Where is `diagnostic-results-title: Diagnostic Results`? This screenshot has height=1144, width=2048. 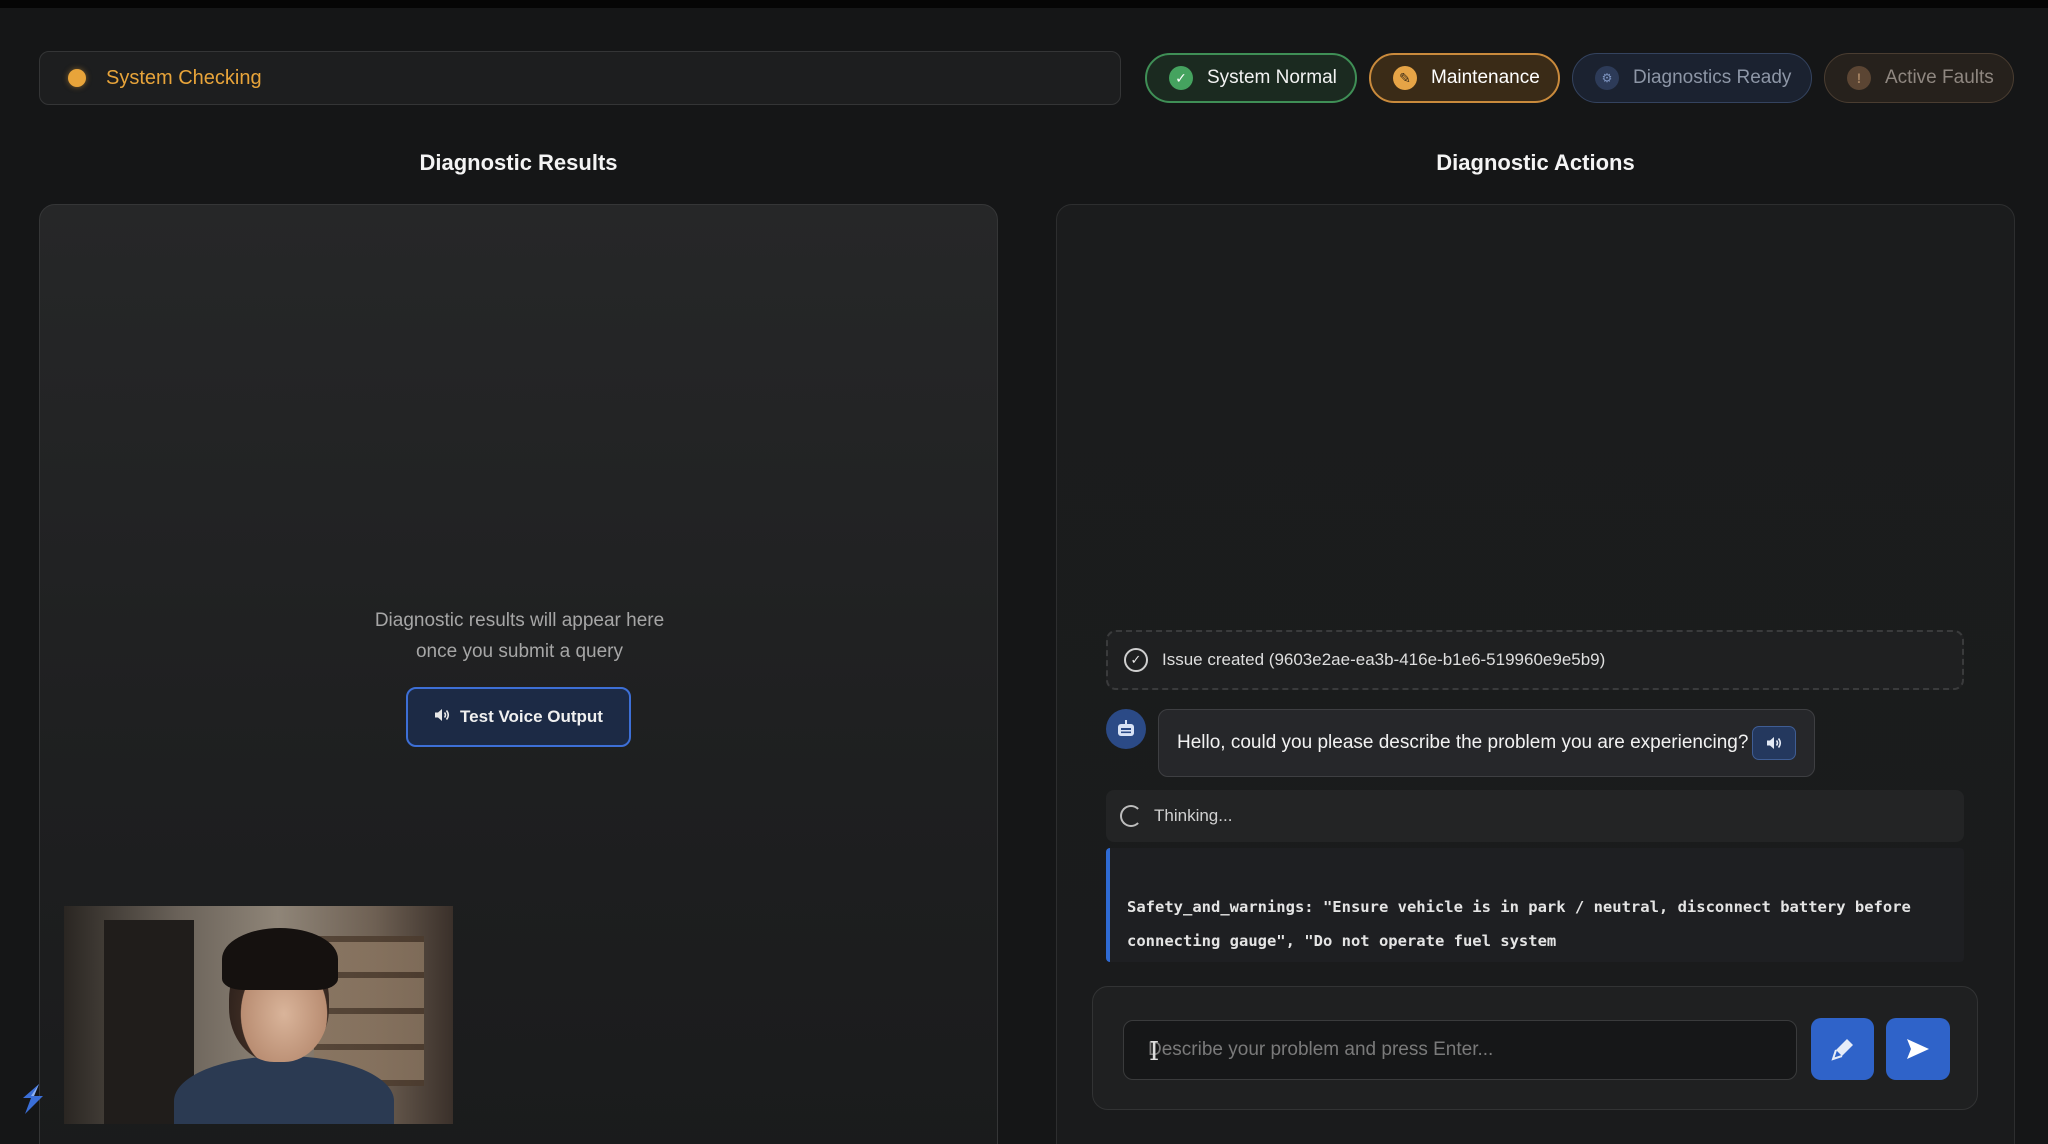
diagnostic-results-title: Diagnostic Results is located at coordinates (518, 162).